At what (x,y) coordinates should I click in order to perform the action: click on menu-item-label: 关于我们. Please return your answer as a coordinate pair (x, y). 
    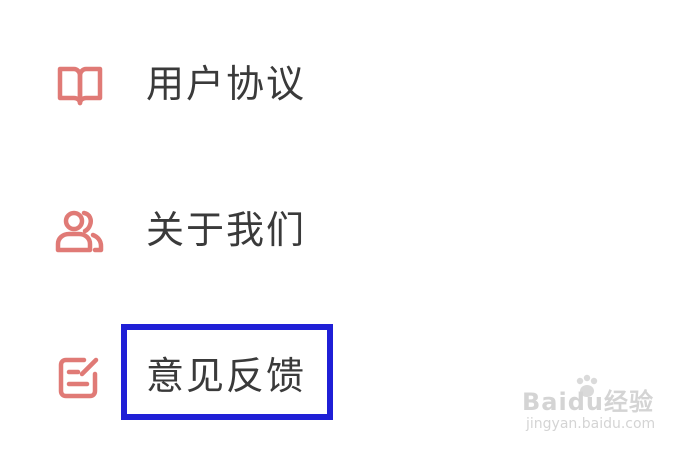
    Looking at the image, I should click on (226, 230).